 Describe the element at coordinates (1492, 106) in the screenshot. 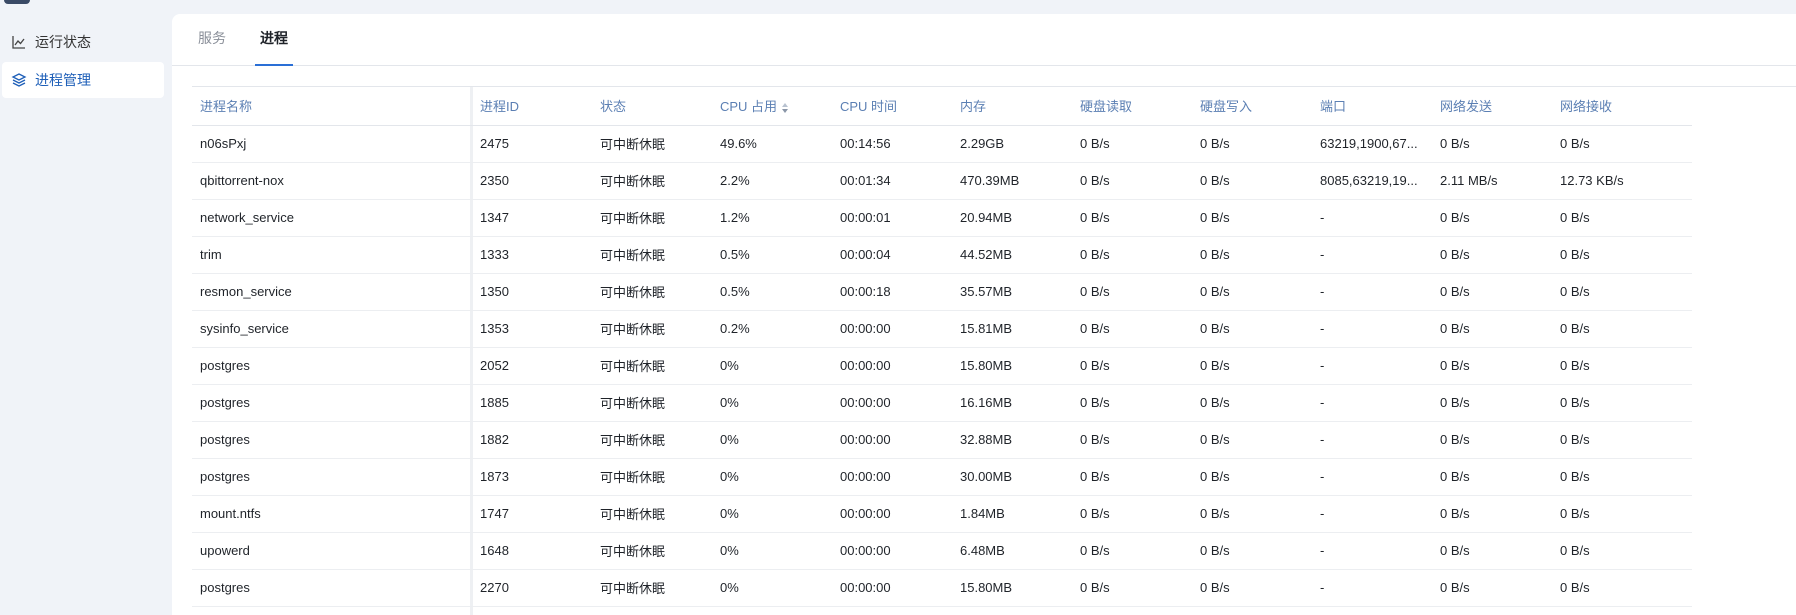

I see `column-header-net-send: 网络发送` at that location.